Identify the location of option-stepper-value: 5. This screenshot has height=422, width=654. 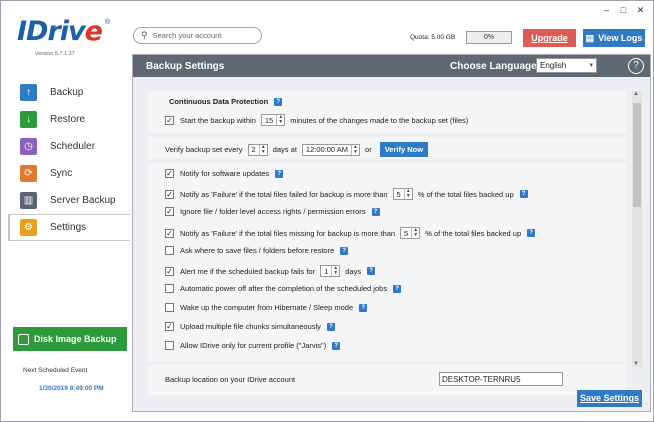
(398, 194).